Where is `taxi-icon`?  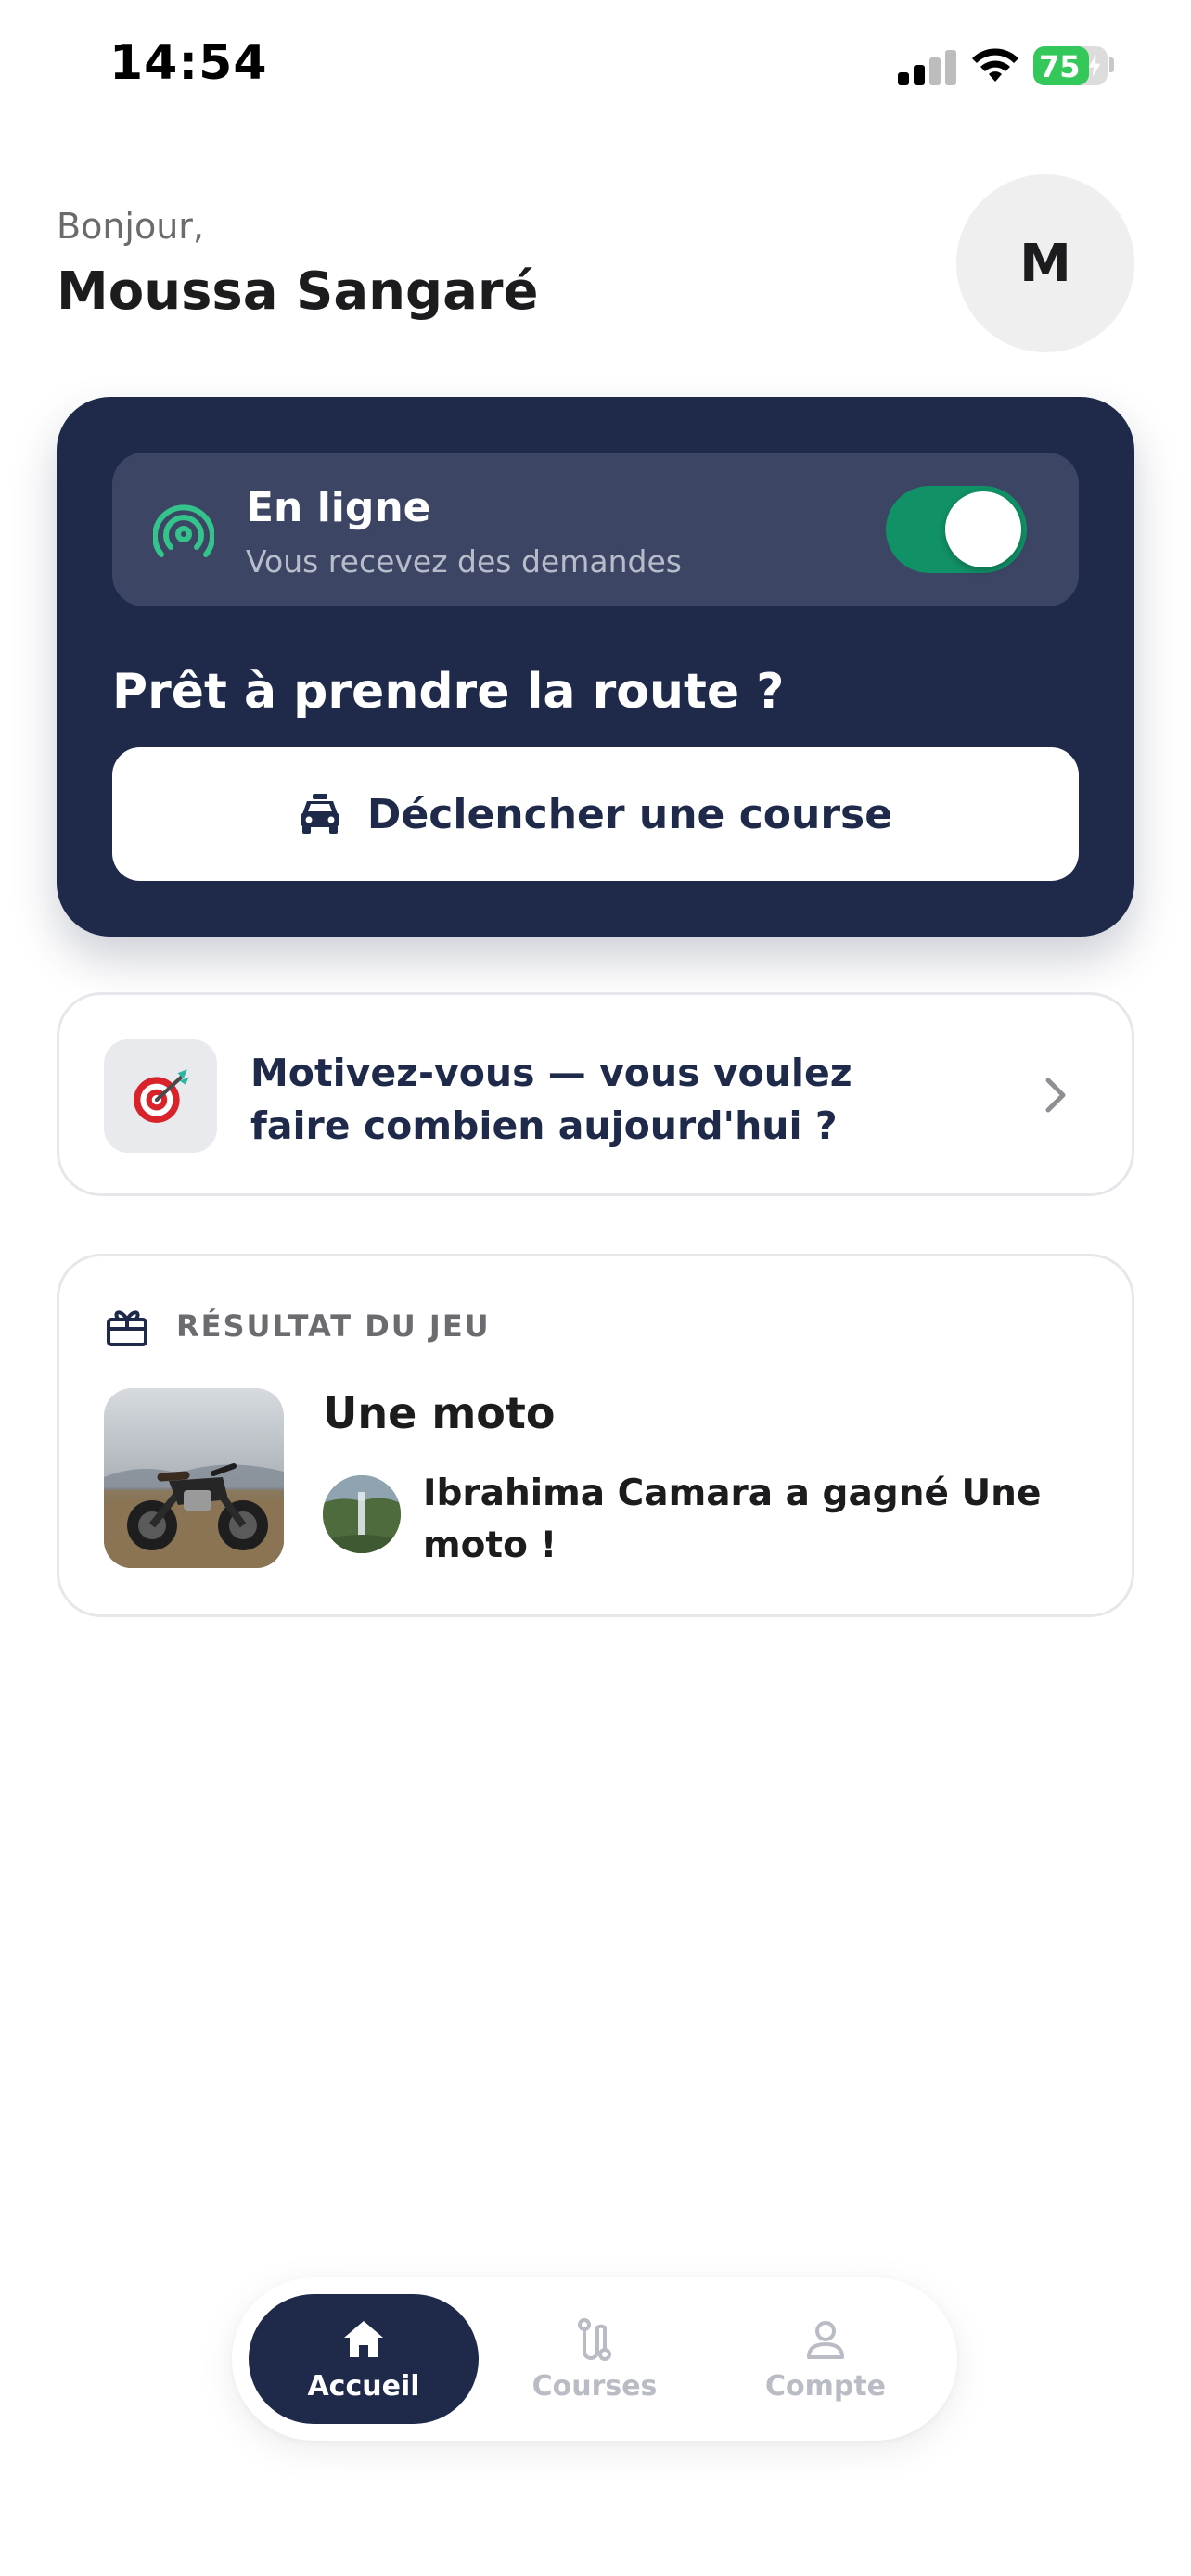 taxi-icon is located at coordinates (319, 814).